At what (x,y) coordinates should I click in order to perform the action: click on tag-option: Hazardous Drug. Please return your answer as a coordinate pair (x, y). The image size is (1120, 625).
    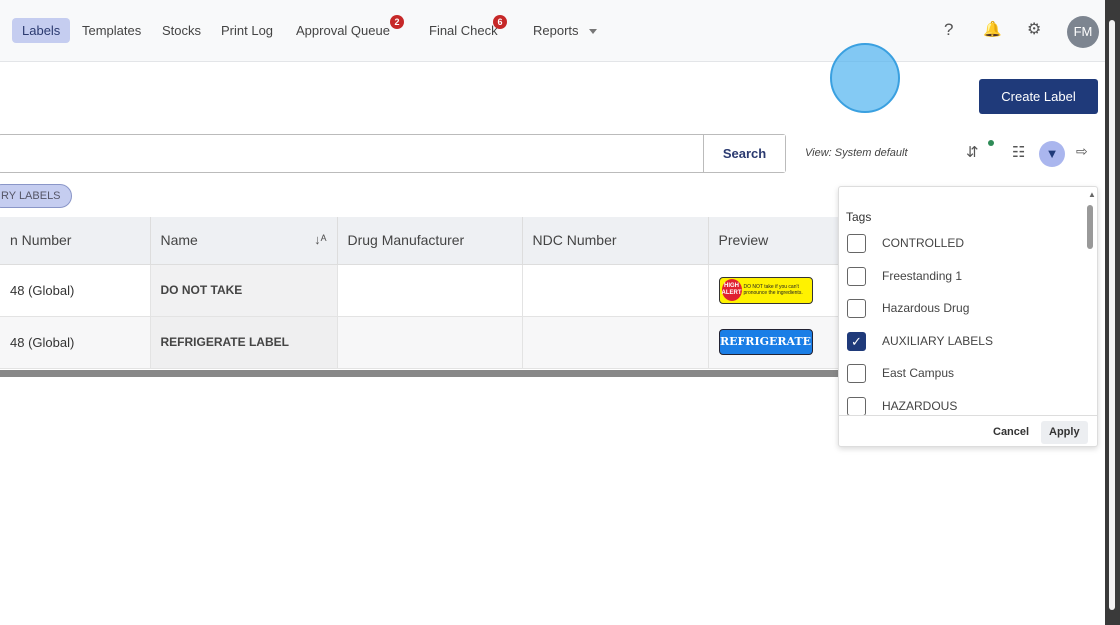
    Looking at the image, I should click on (908, 308).